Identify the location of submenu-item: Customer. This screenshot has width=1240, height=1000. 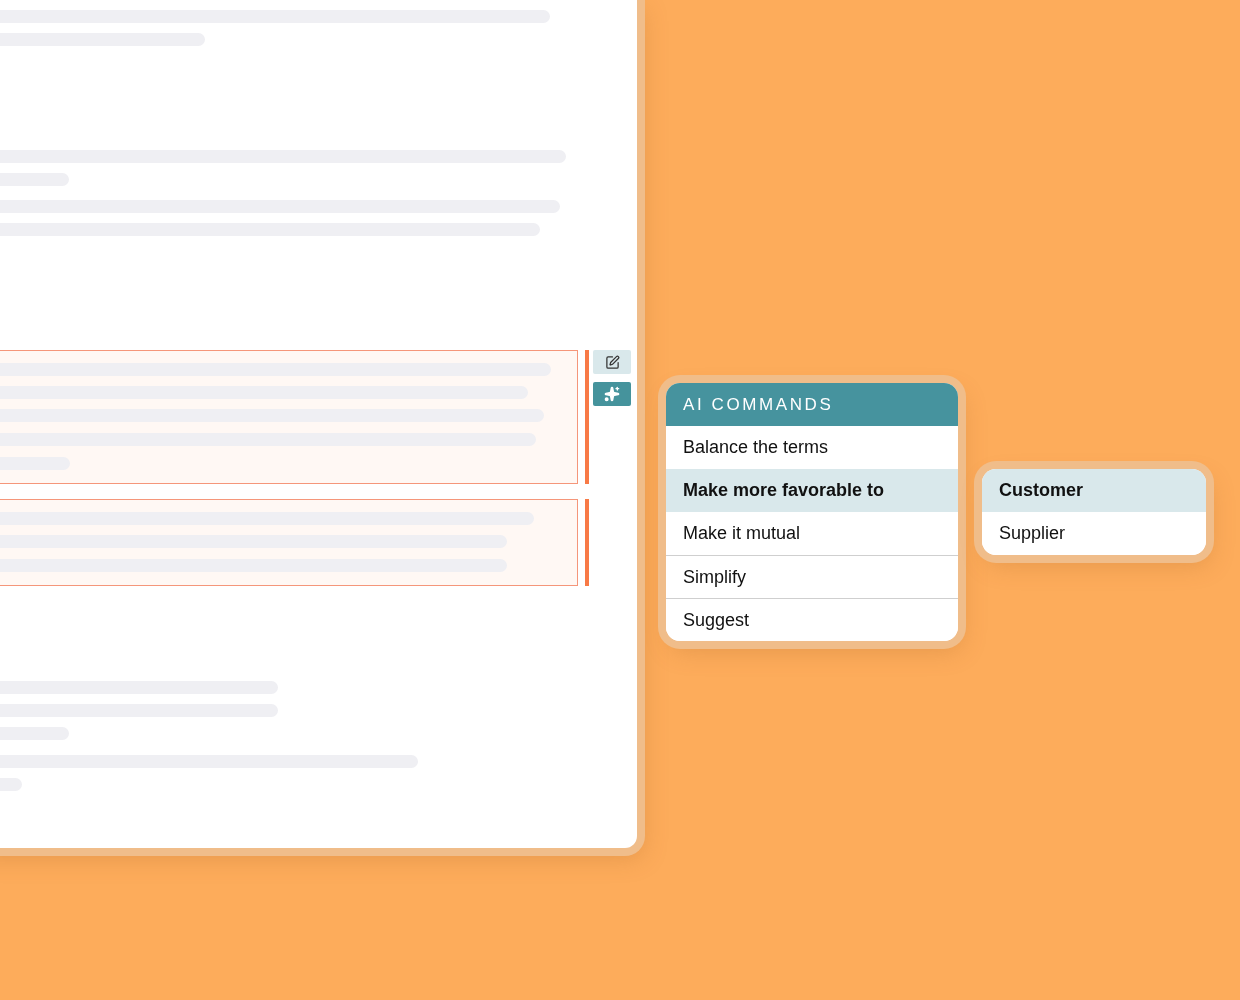
(1094, 490).